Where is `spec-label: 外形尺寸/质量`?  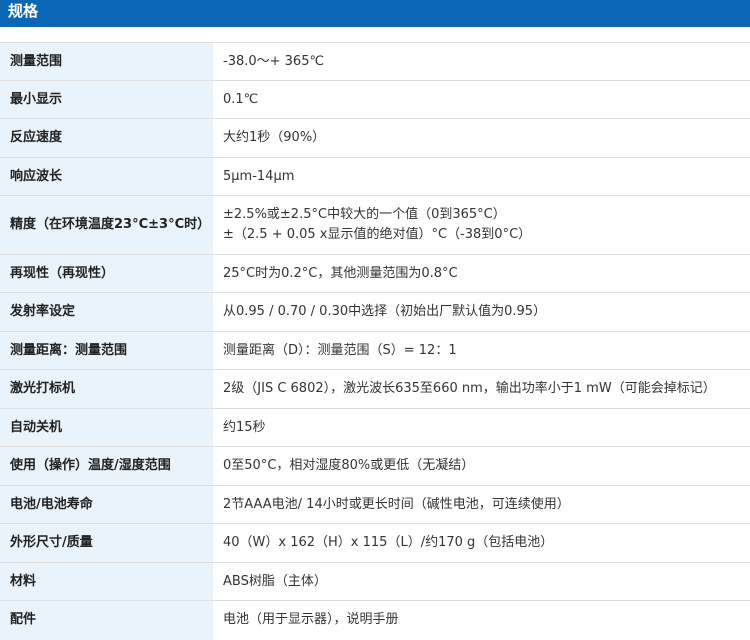
spec-label: 外形尺寸/质量 is located at coordinates (106, 543).